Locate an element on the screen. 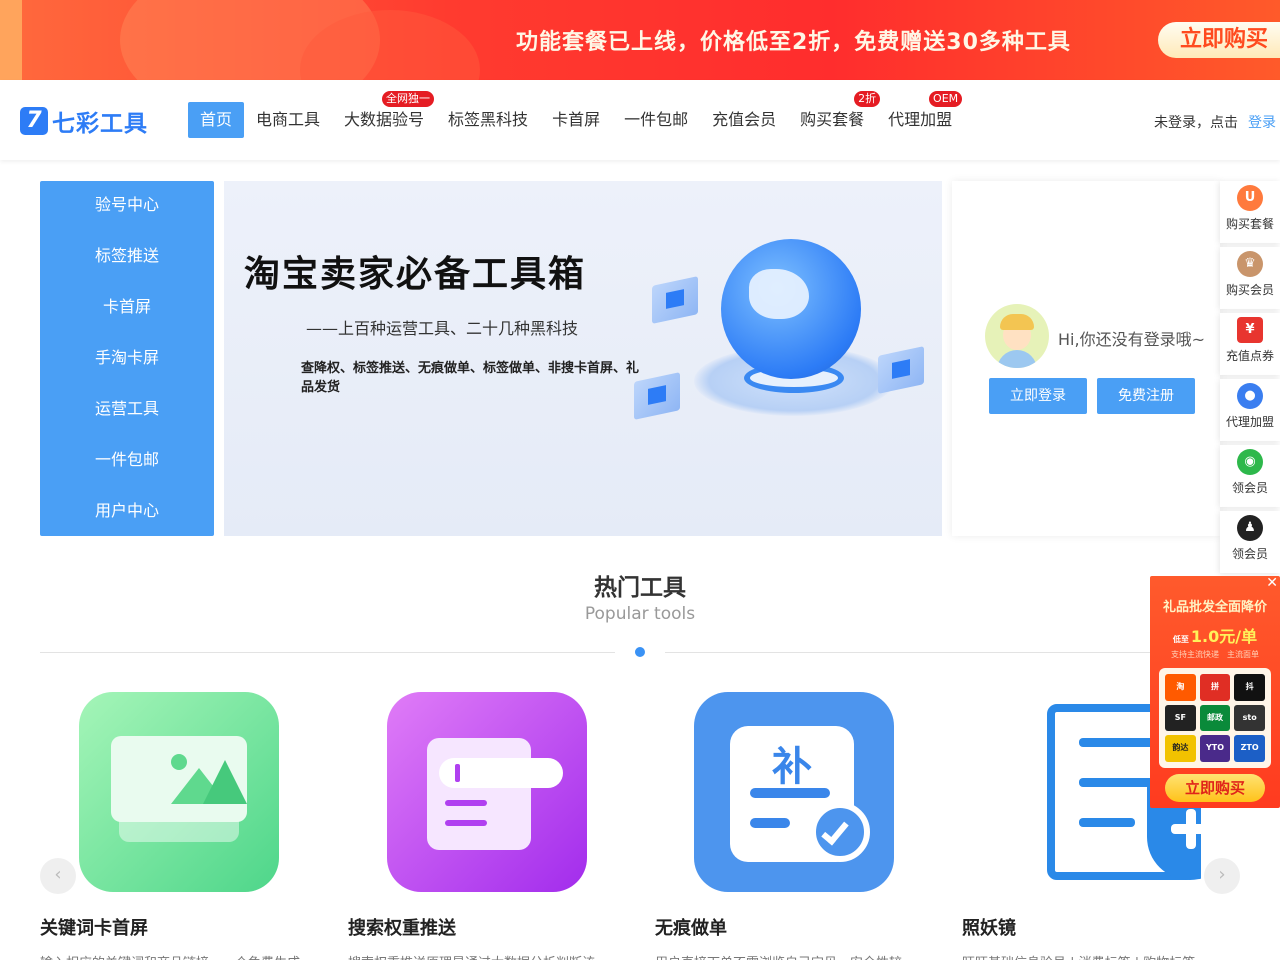  hero-title: 淘宝卖家必备工具箱 is located at coordinates (415, 274).